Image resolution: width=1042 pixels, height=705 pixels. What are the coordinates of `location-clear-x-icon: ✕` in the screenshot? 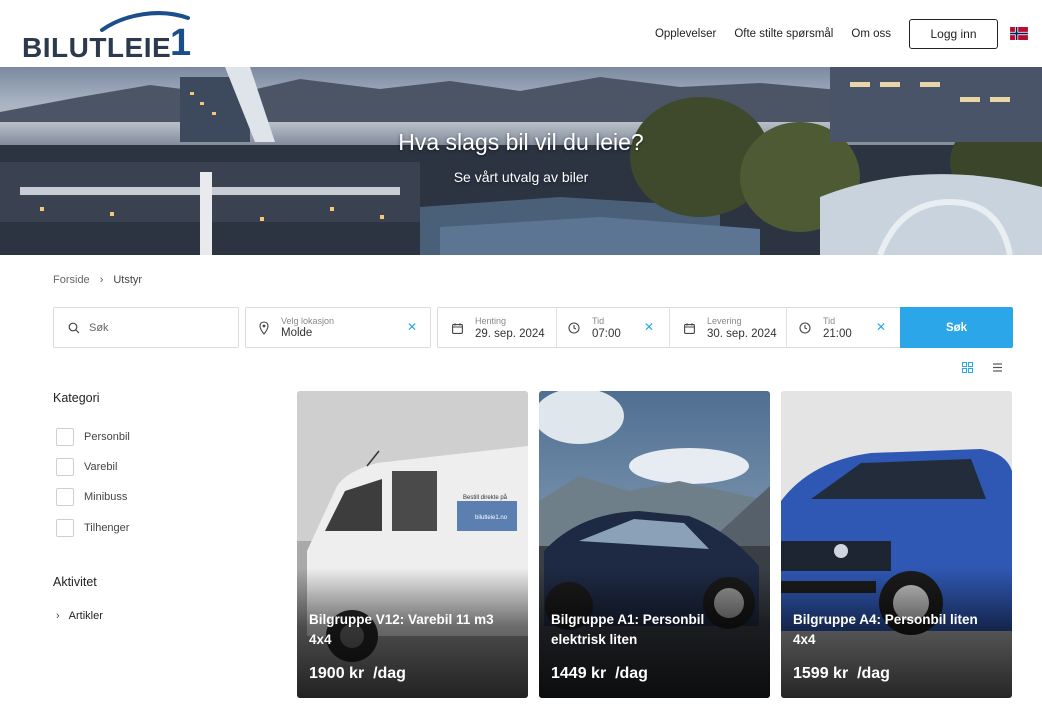 It's located at (412, 327).